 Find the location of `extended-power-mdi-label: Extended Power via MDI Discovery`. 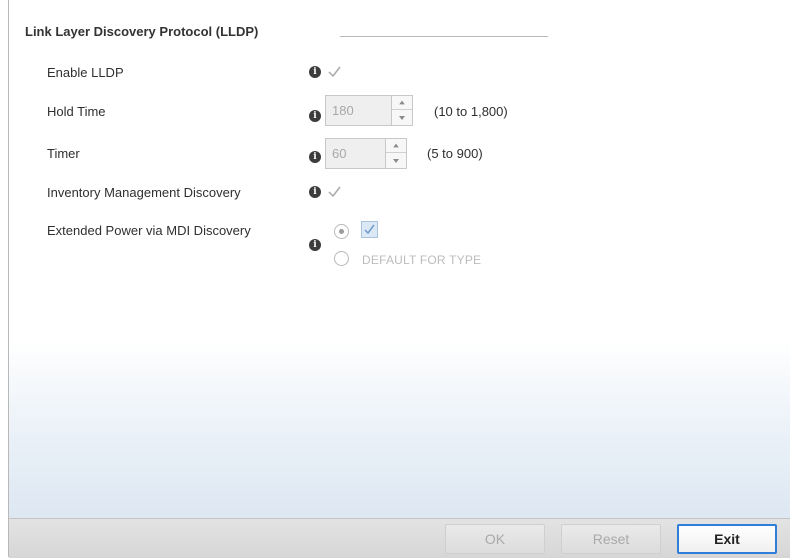

extended-power-mdi-label: Extended Power via MDI Discovery is located at coordinates (149, 230).